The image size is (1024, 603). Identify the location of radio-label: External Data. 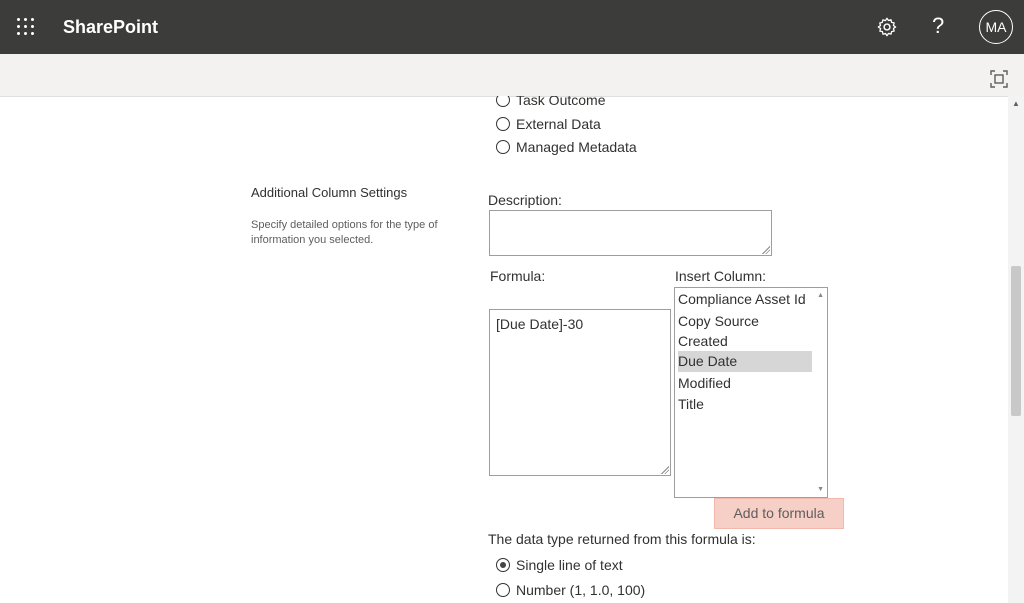
(558, 124).